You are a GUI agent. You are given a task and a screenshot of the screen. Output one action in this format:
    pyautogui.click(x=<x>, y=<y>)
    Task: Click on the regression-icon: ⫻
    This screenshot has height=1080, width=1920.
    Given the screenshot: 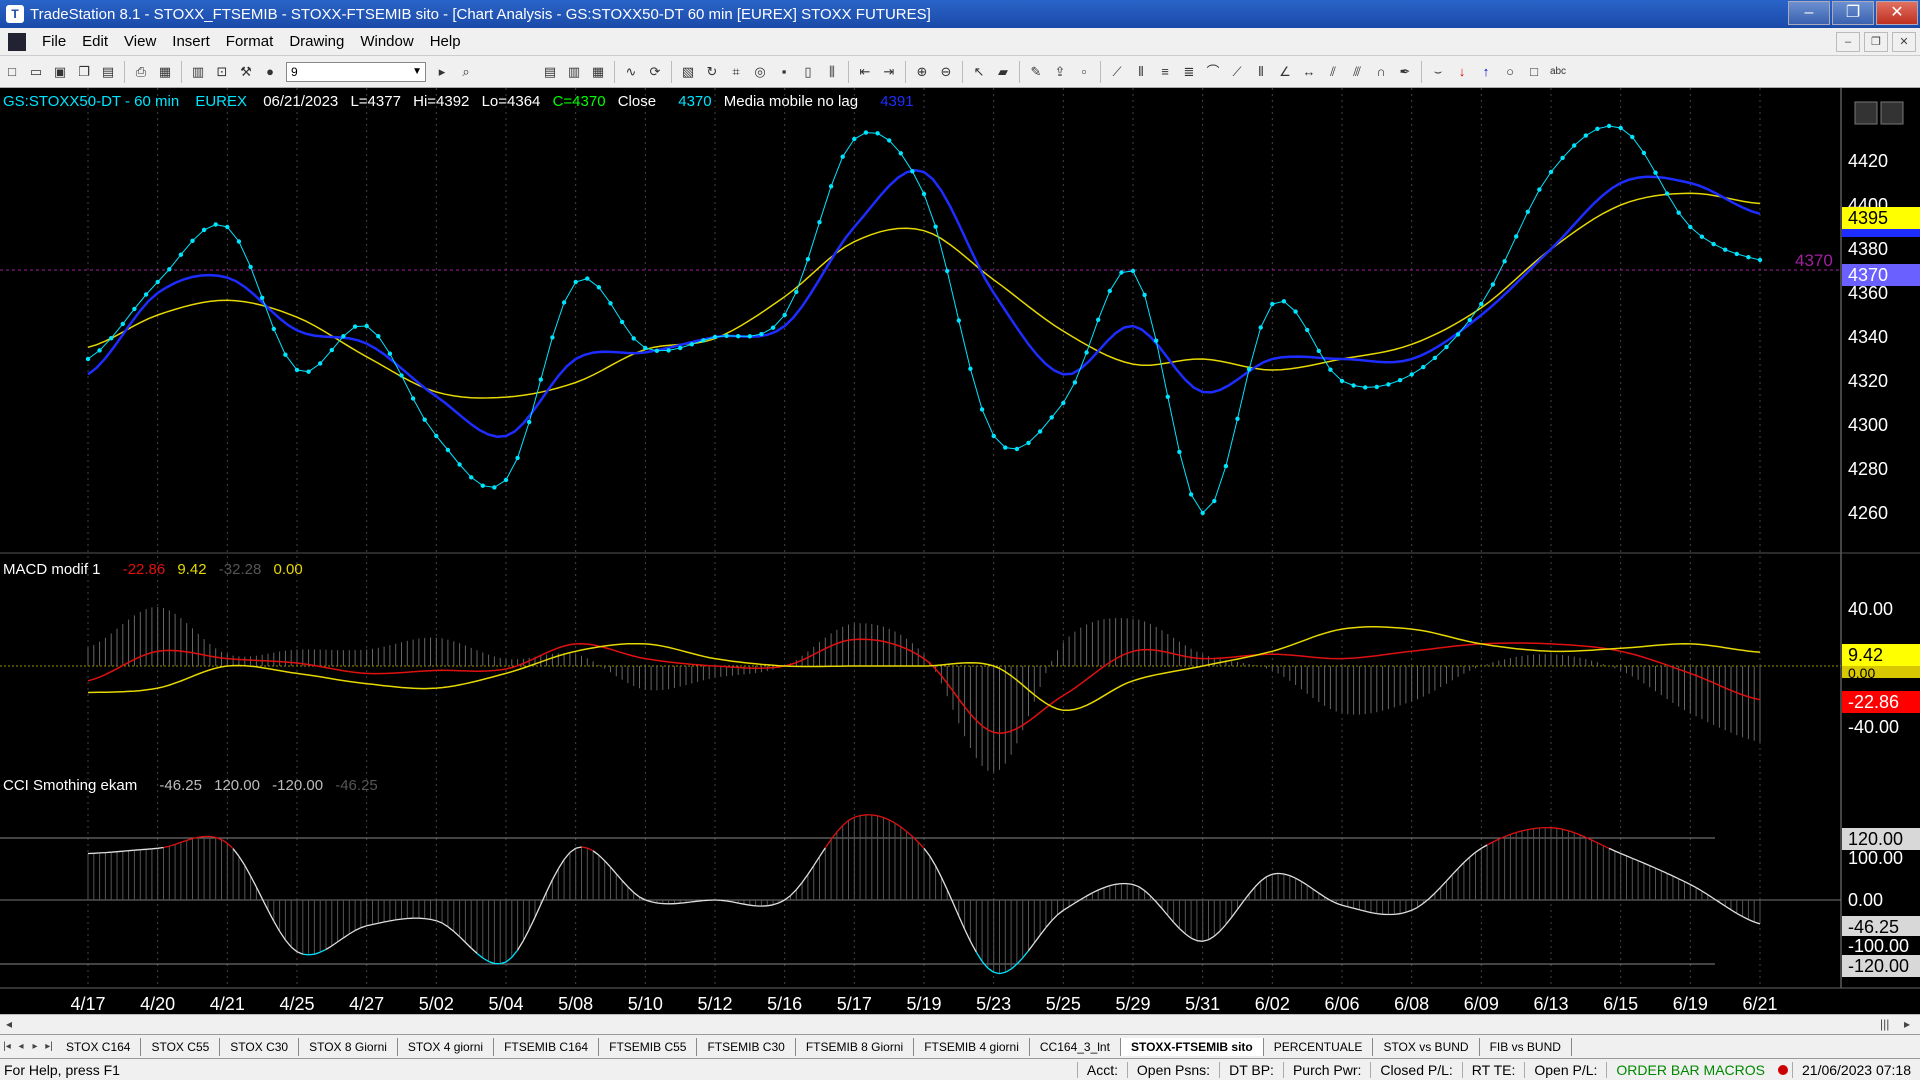 What is the action you would take?
    pyautogui.click(x=1357, y=72)
    